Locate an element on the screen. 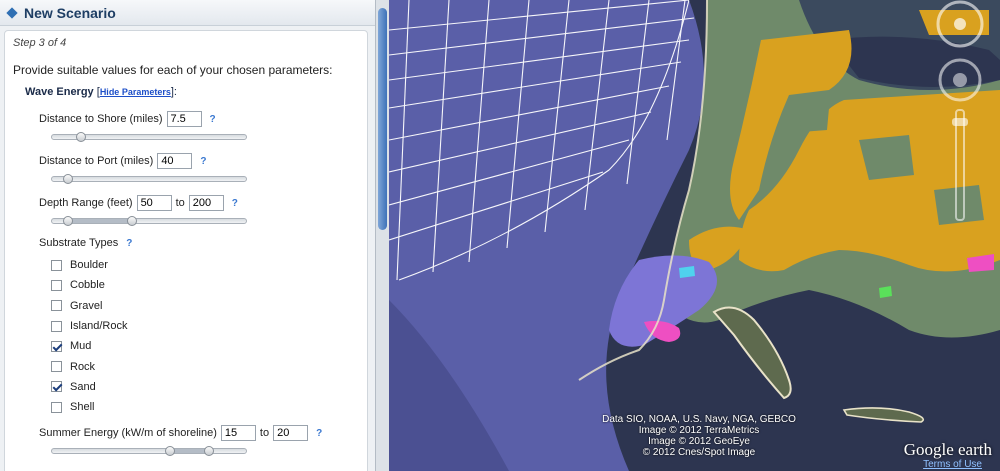  param-label: Depth Range (feet) is located at coordinates (86, 203).